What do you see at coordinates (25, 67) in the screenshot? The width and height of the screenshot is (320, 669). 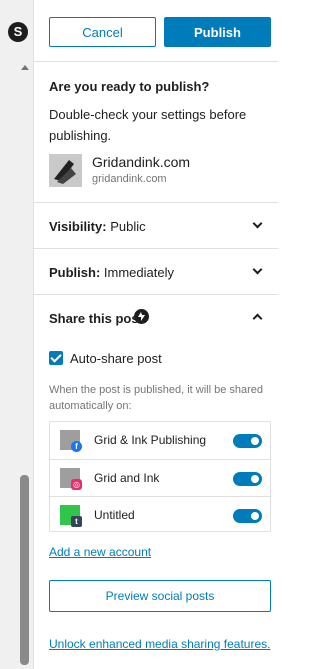 I see `scroll-up-arrow-icon` at bounding box center [25, 67].